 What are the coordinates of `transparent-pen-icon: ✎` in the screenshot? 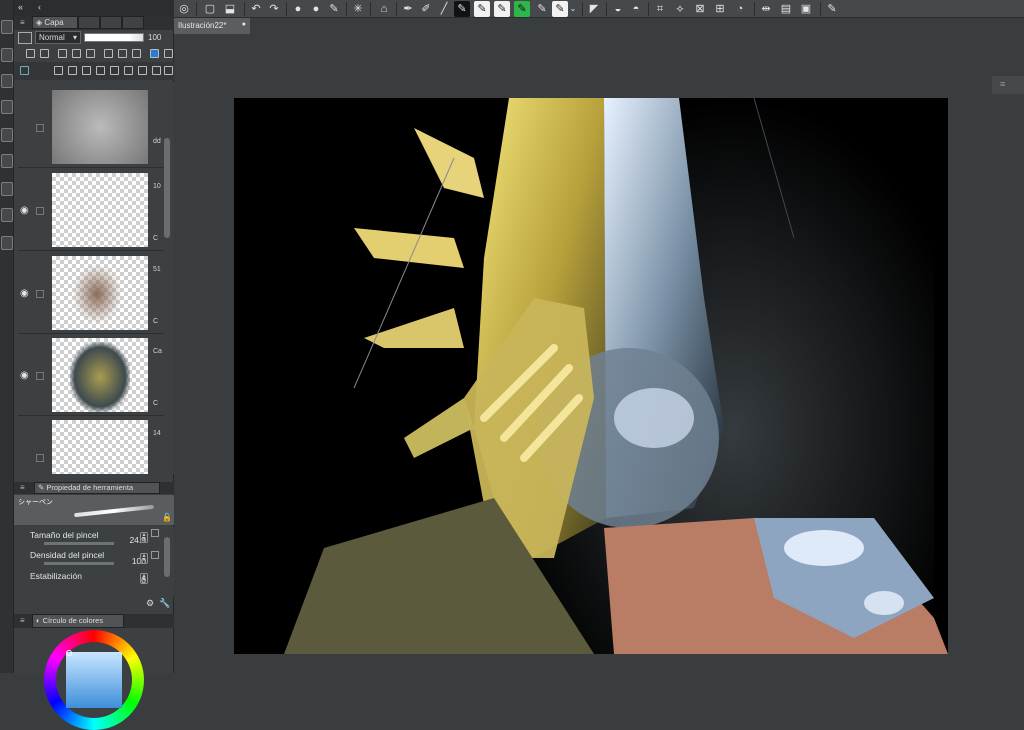 It's located at (502, 9).